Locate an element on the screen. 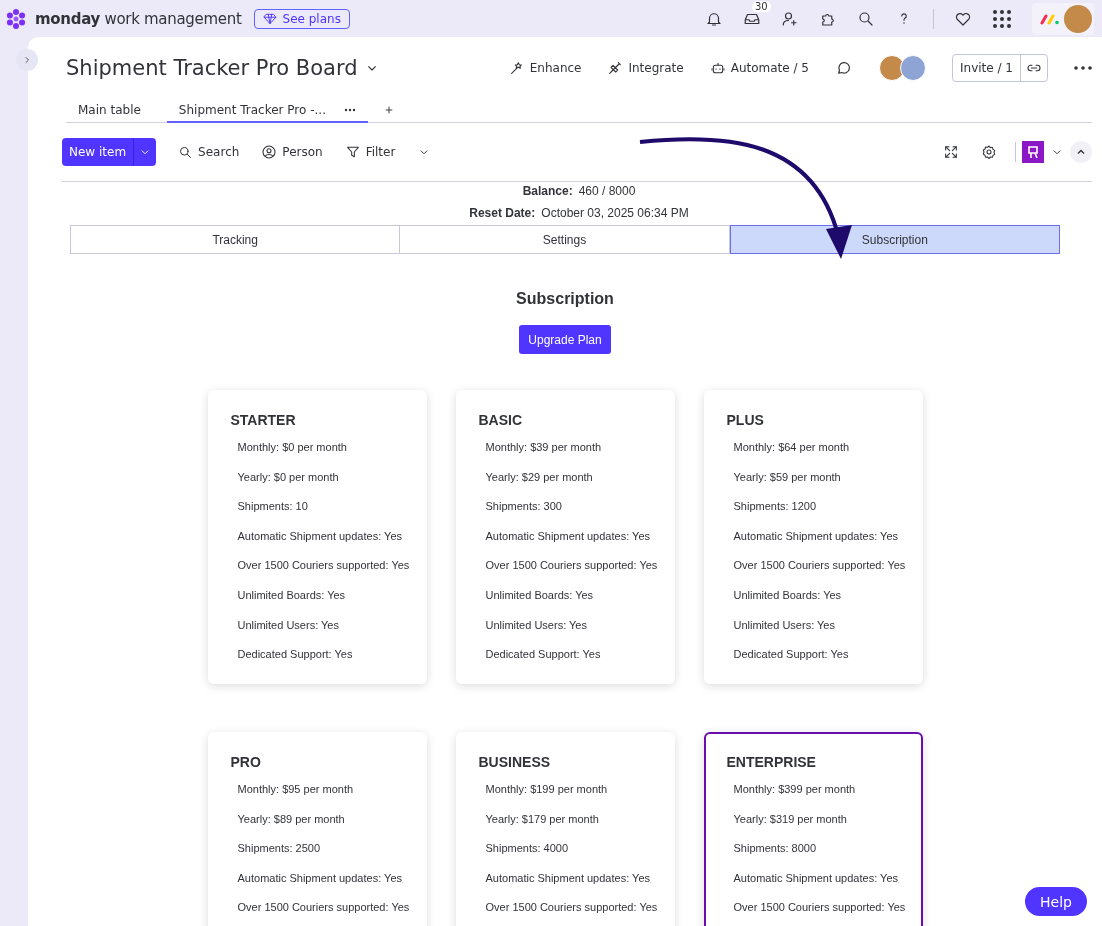  view-tab: Main table is located at coordinates (109, 110).